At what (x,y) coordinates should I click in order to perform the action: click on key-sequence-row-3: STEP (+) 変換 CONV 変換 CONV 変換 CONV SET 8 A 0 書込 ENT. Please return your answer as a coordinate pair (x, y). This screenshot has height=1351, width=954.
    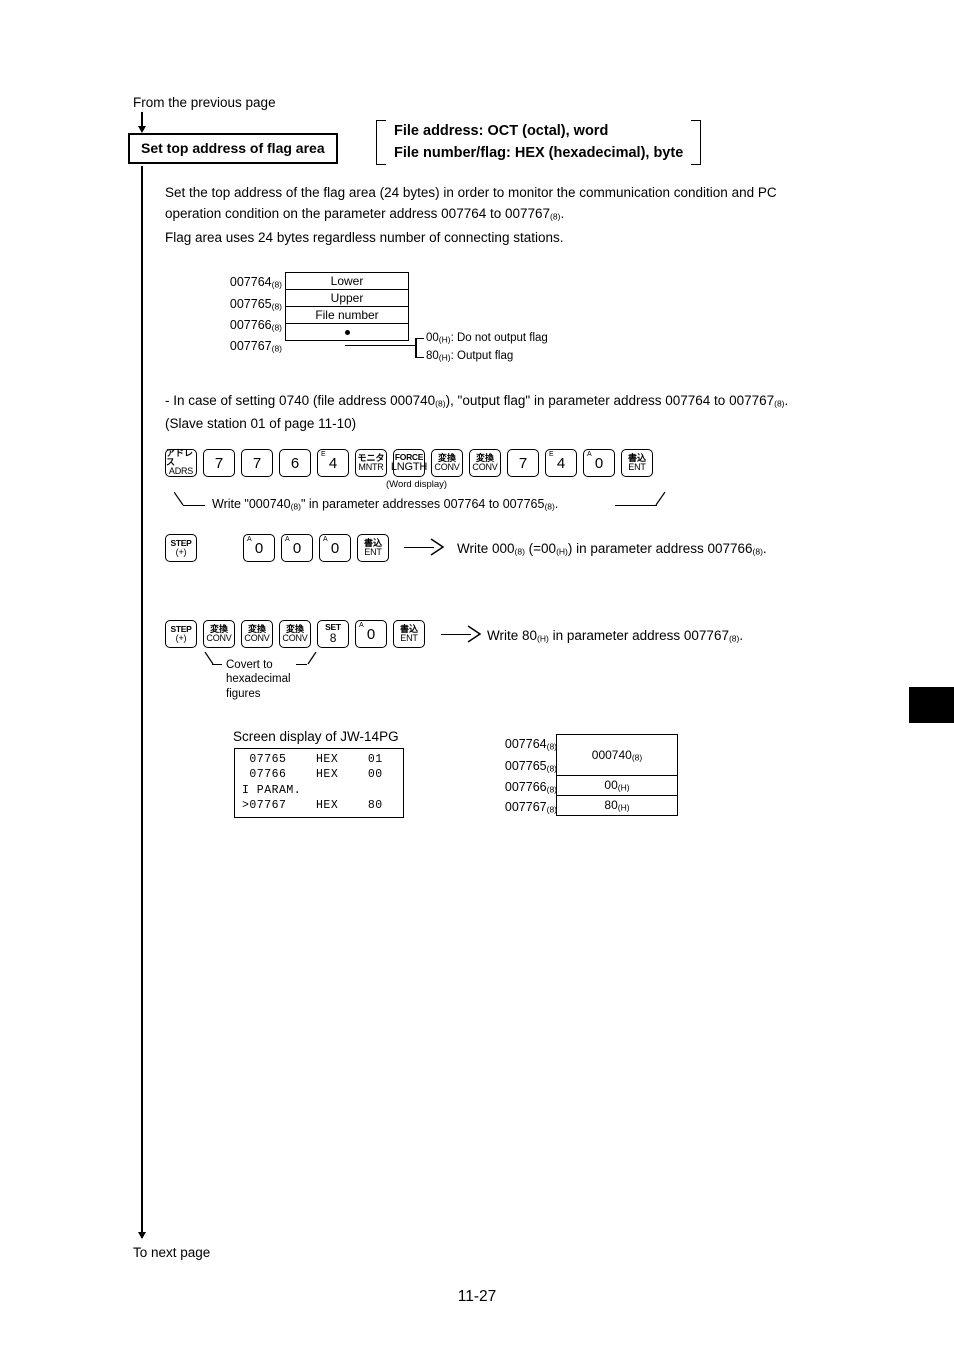
    Looking at the image, I should click on (298, 634).